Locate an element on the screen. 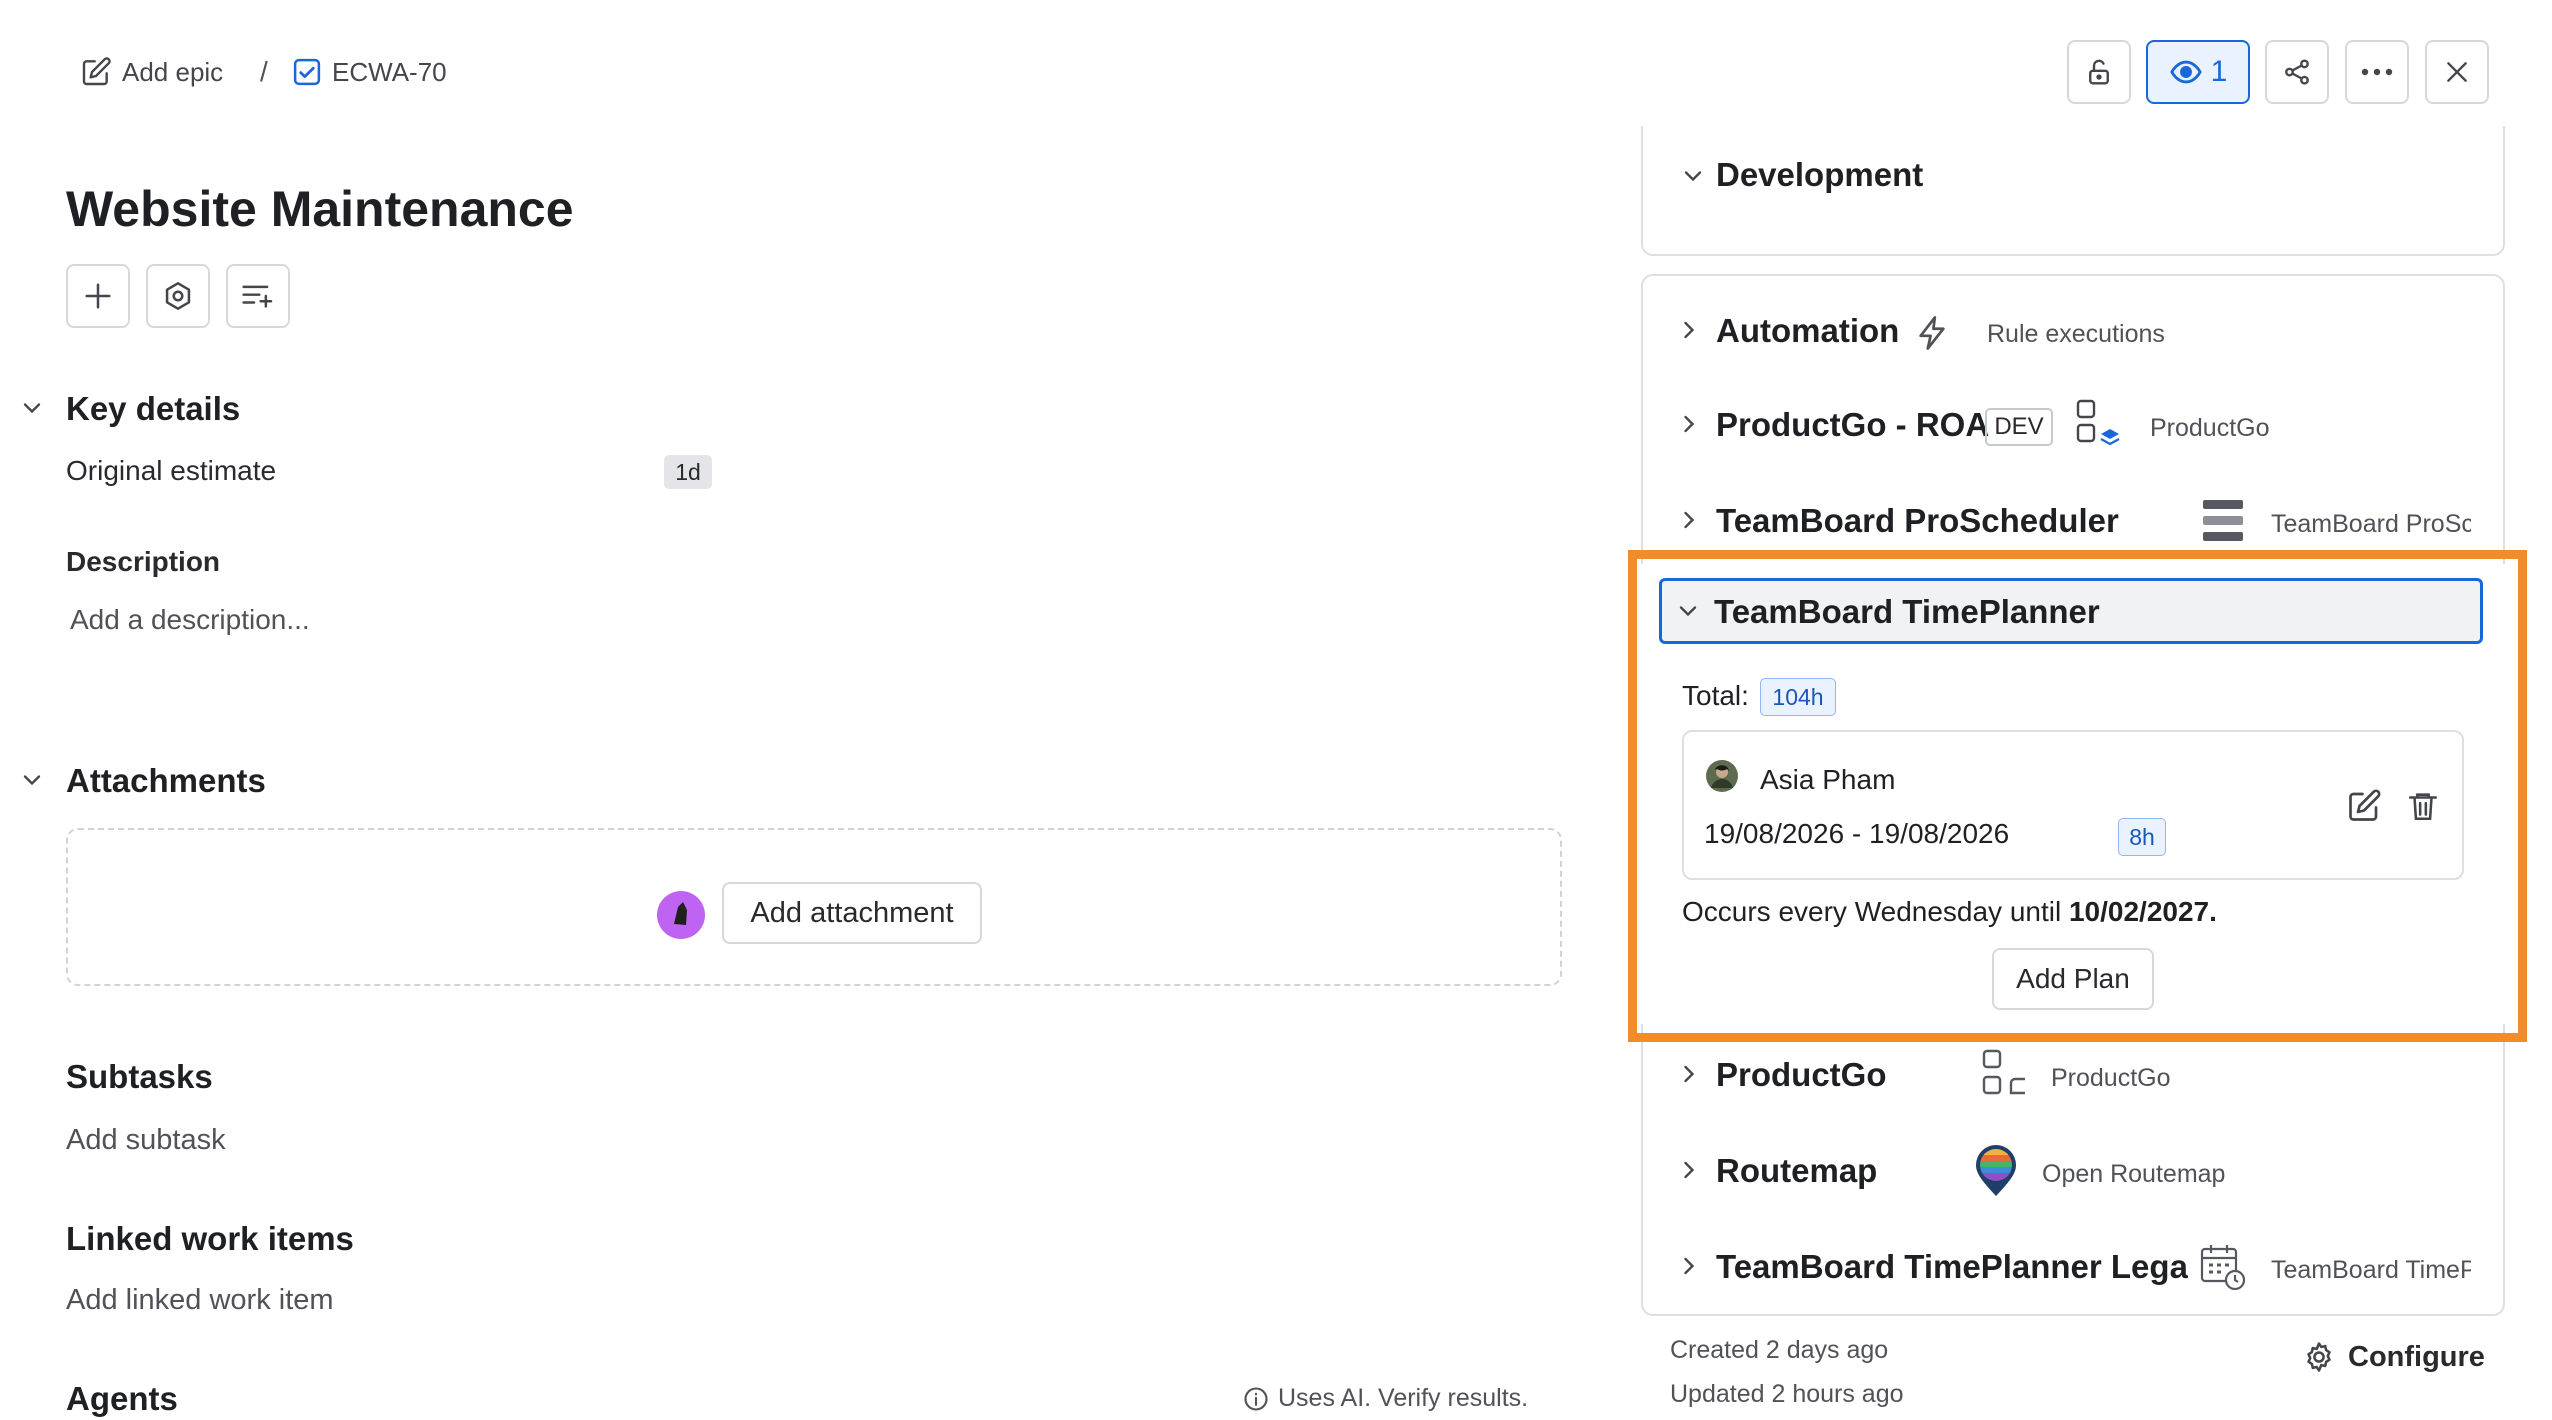 This screenshot has width=2552, height=1420. app-subtitle: TeamBoard ProSch is located at coordinates (2371, 524).